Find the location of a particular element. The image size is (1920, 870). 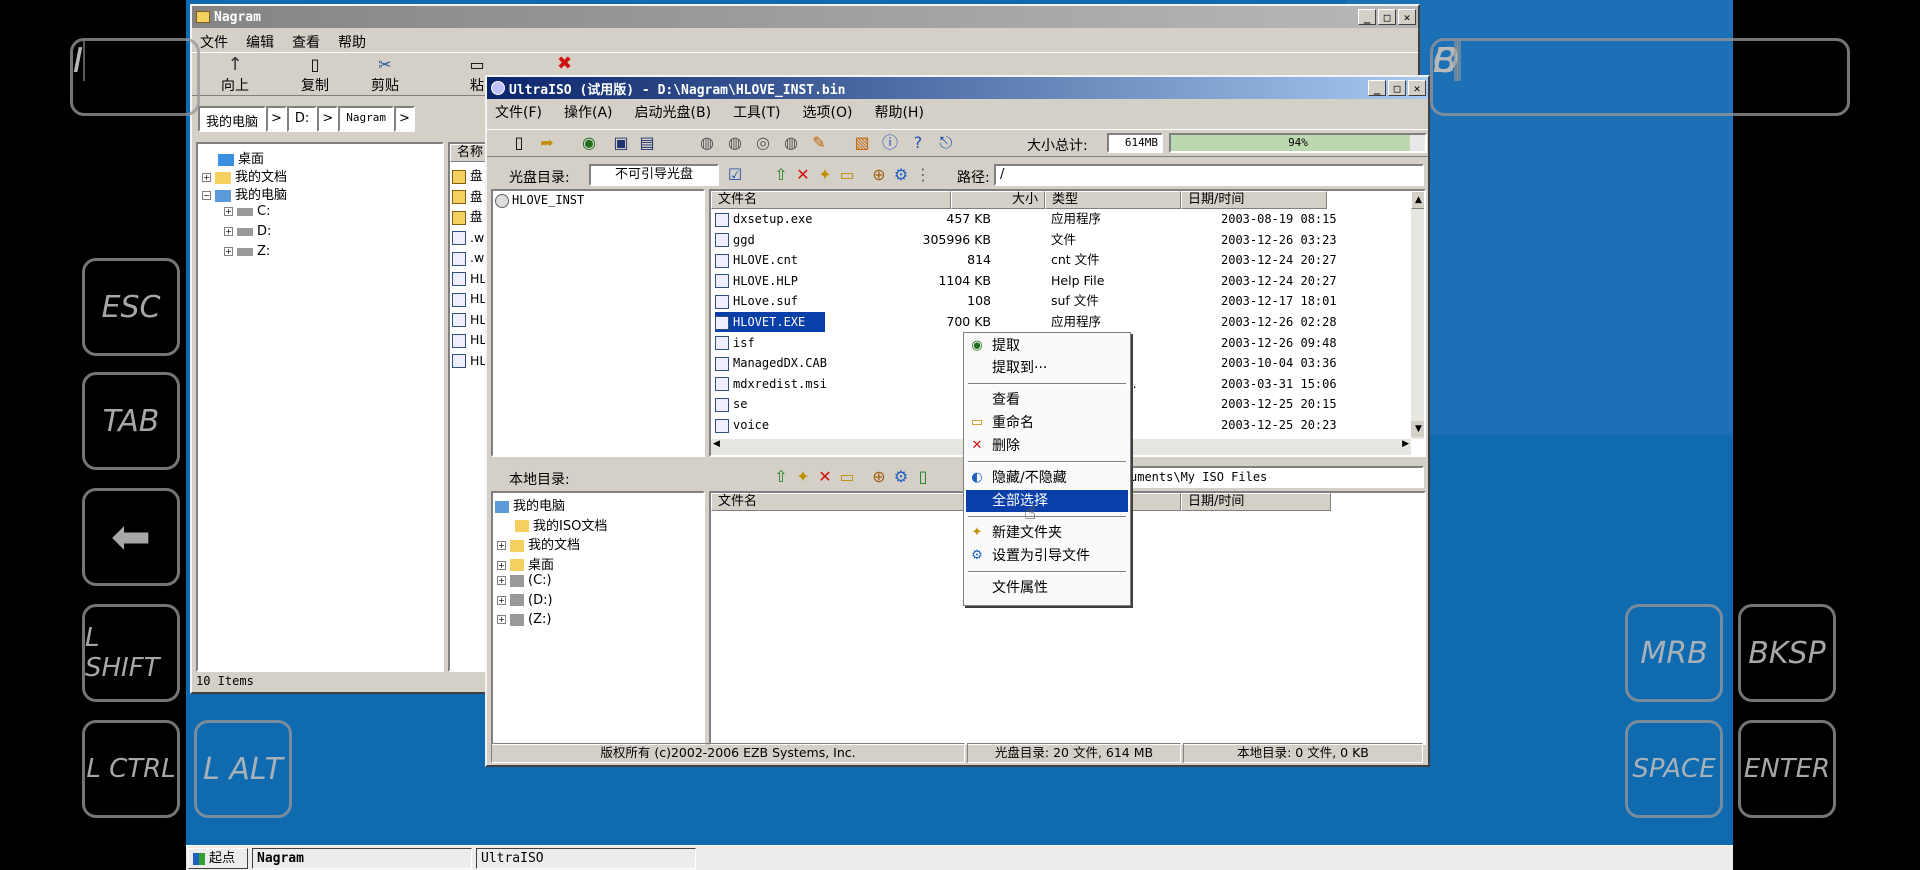

local-tree-item: + (Z:) is located at coordinates (524, 619).